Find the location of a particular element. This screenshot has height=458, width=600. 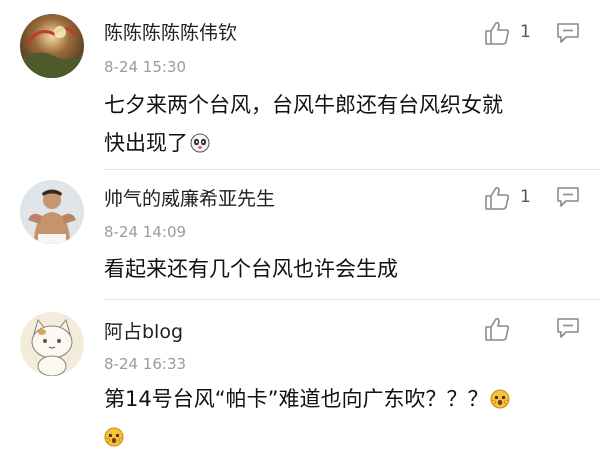

username: 帅气的威廉希亚先生 is located at coordinates (189, 197).